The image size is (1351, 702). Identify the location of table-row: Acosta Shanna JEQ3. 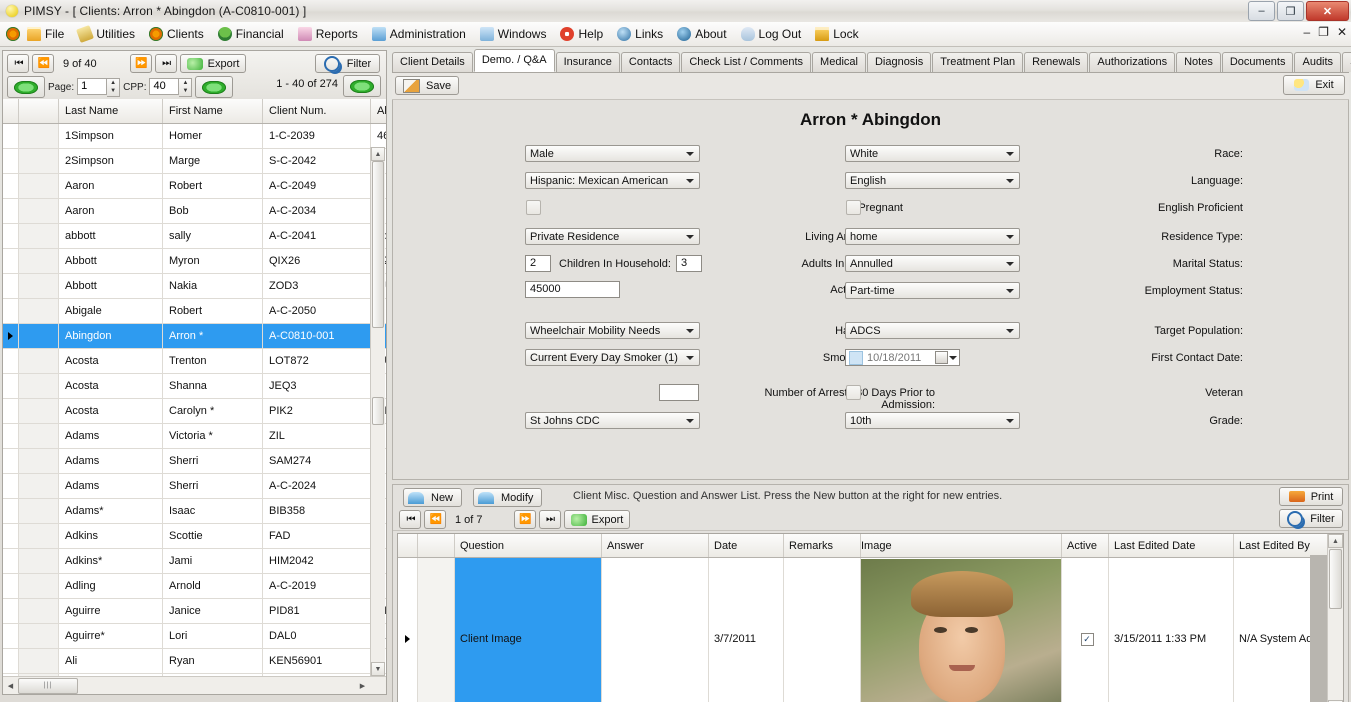
(194, 386).